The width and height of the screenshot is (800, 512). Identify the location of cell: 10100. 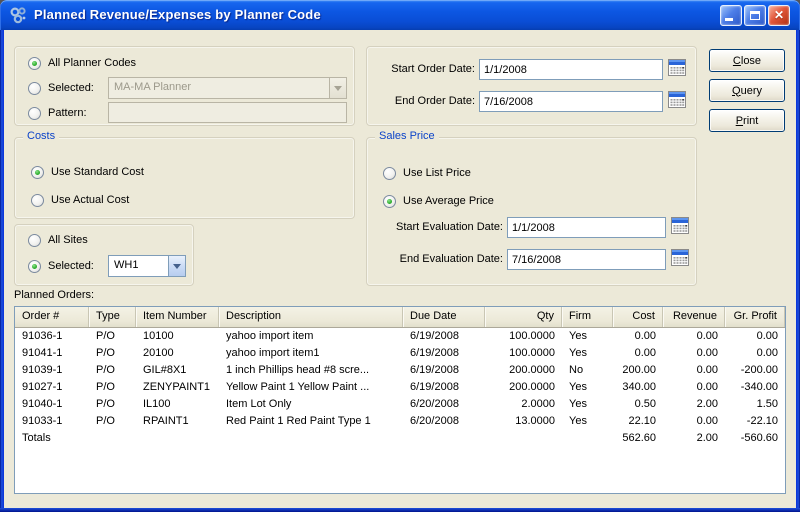
(158, 336).